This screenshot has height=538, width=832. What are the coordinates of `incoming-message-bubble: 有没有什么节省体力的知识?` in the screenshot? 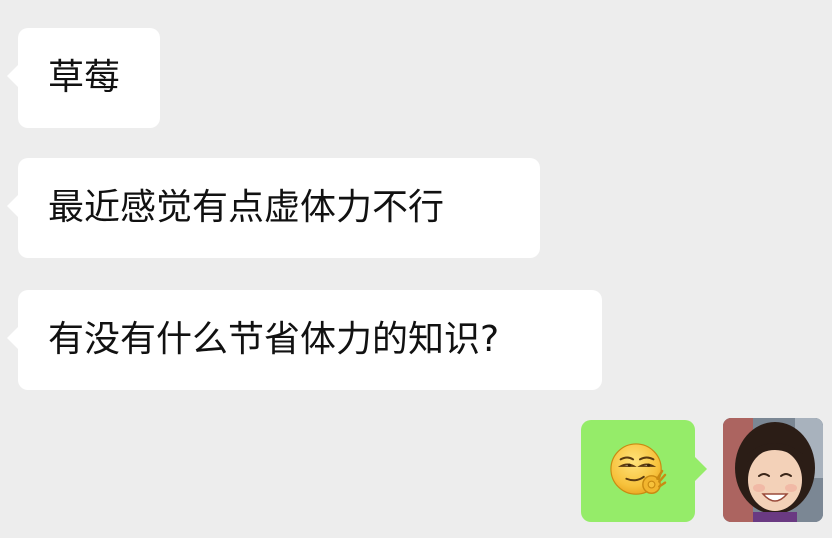 It's located at (304, 340).